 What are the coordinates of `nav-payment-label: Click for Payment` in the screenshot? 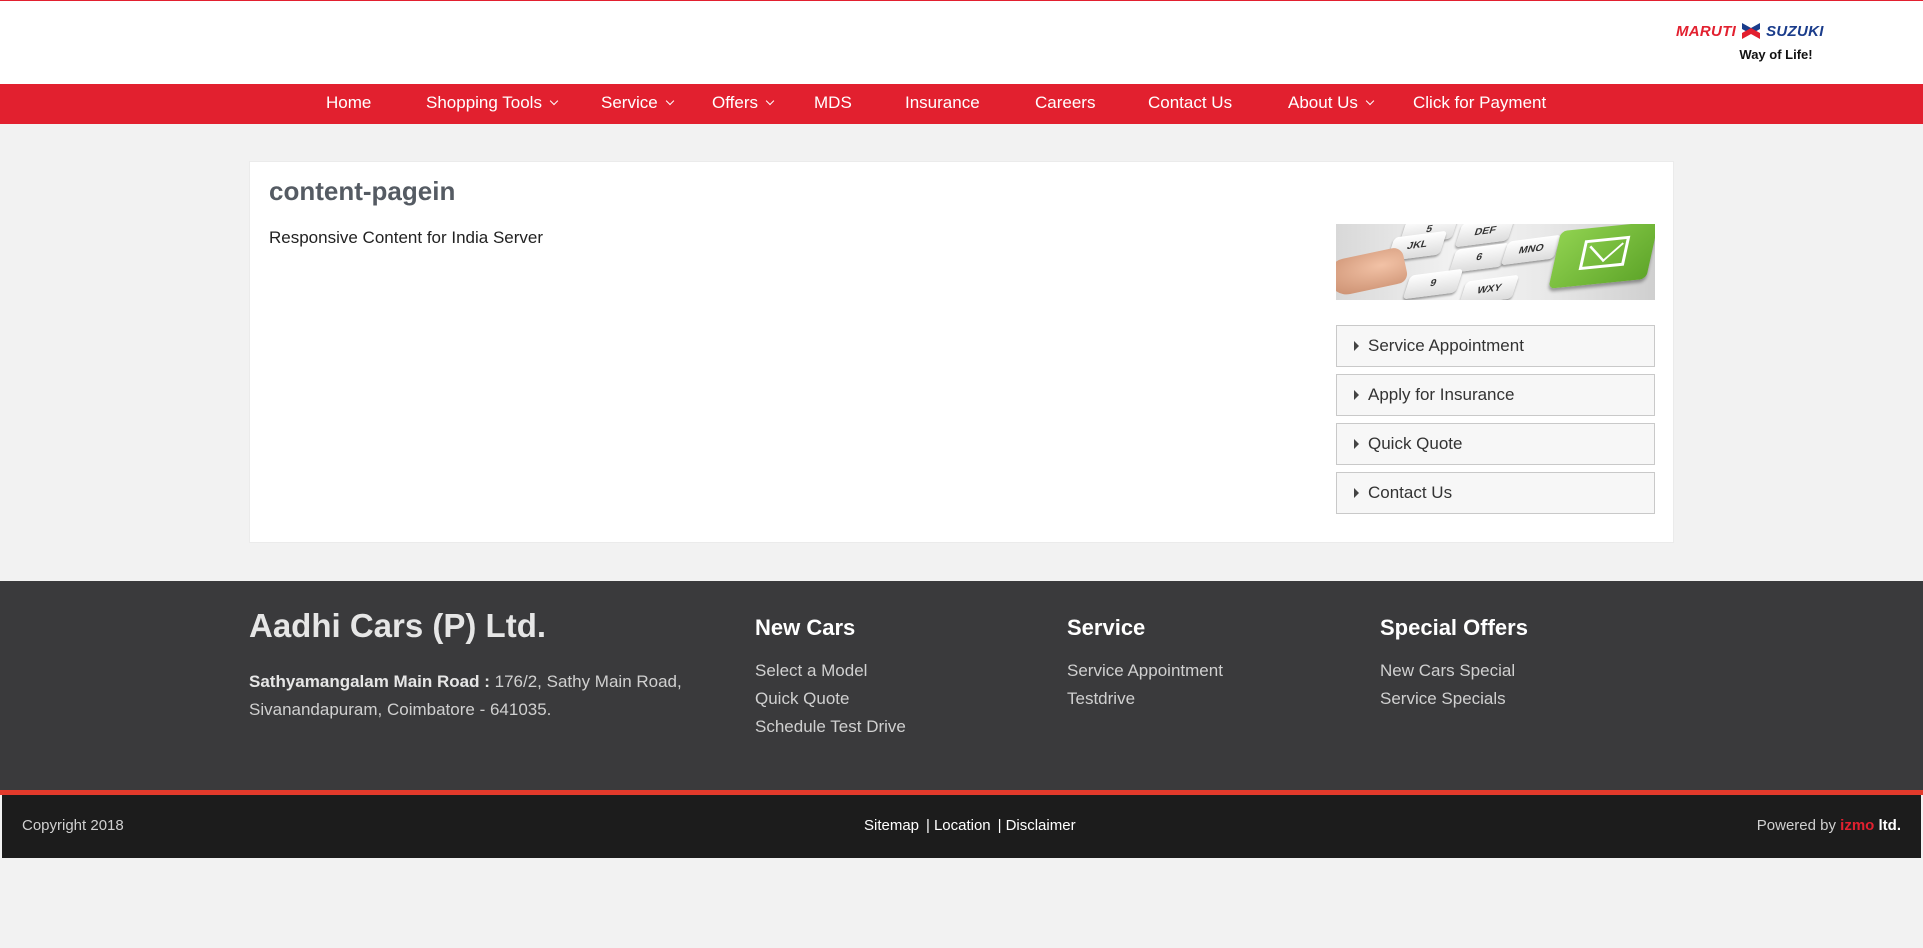 It's located at (1480, 102).